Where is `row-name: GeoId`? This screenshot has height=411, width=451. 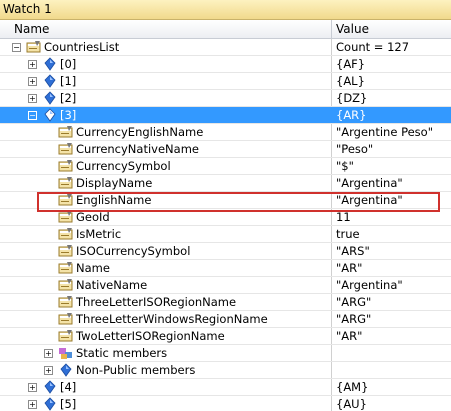 row-name: GeoId is located at coordinates (93, 217).